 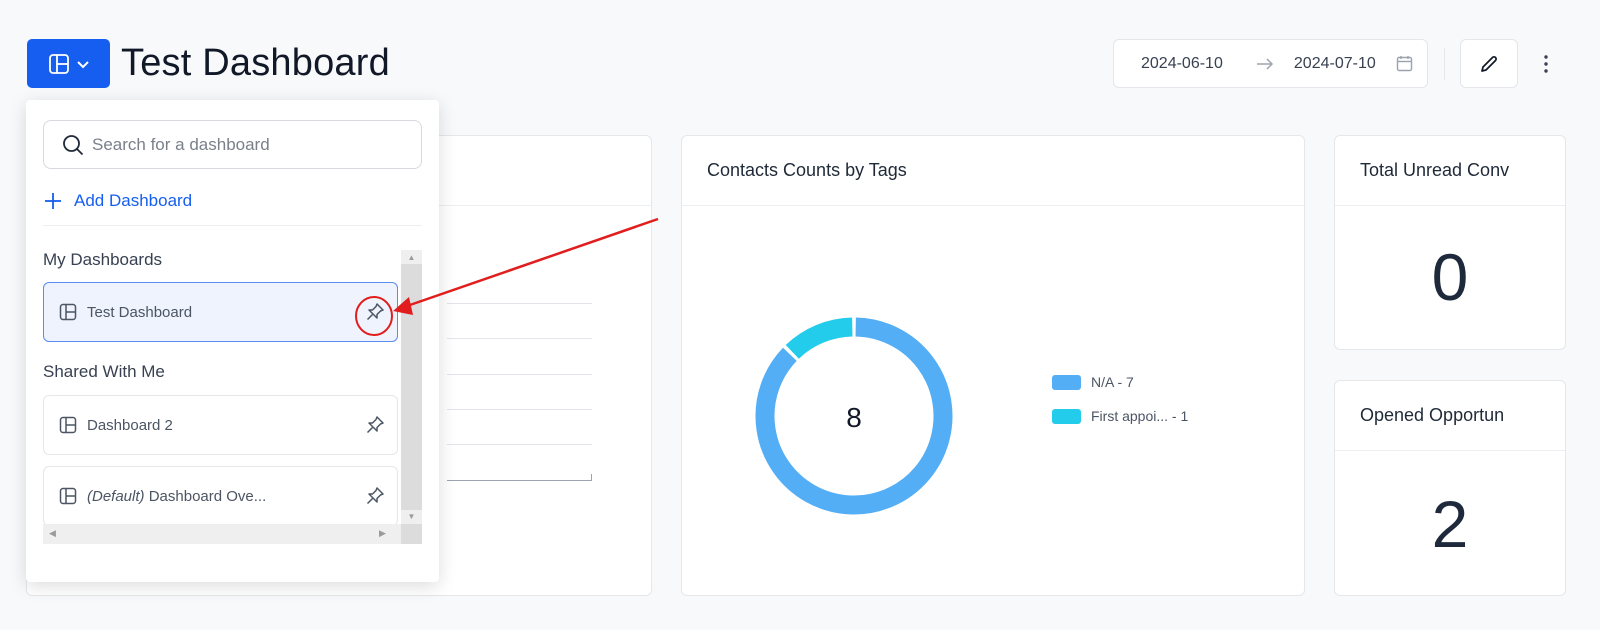 I want to click on donut-slice-first-appointment, so click(x=819, y=338).